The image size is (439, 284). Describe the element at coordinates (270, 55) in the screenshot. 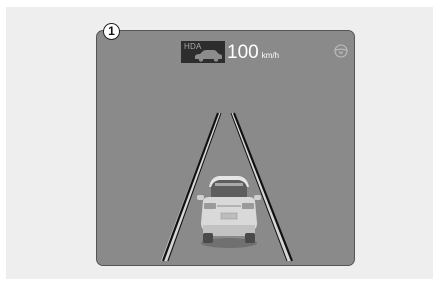

I see `speed-unit: km/h` at that location.